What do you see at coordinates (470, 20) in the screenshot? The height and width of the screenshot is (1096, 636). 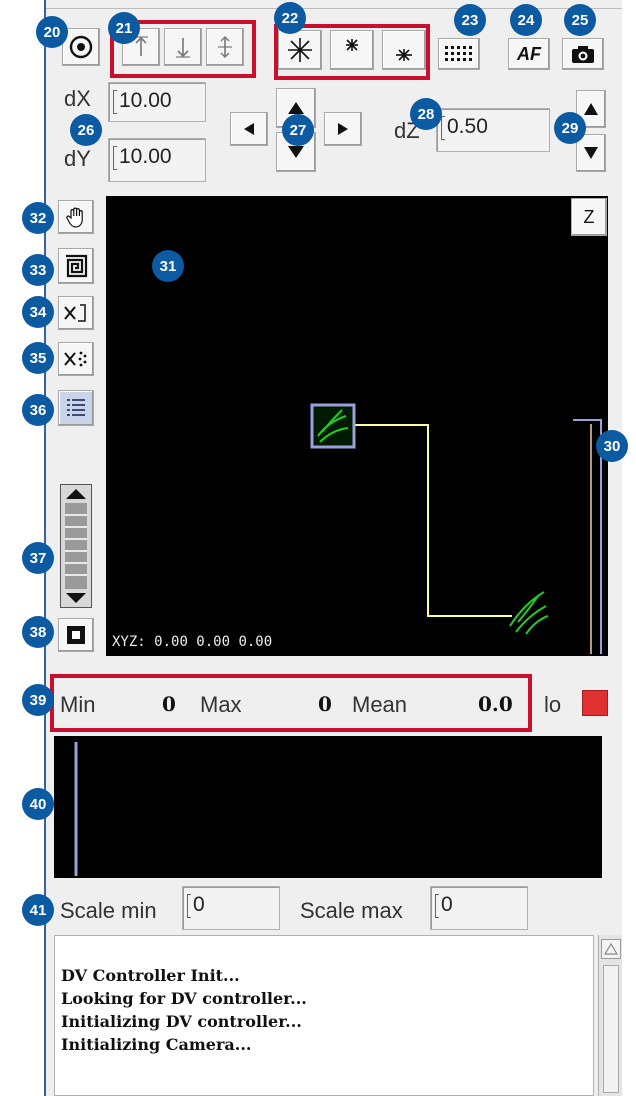 I see `callout-23: 23` at bounding box center [470, 20].